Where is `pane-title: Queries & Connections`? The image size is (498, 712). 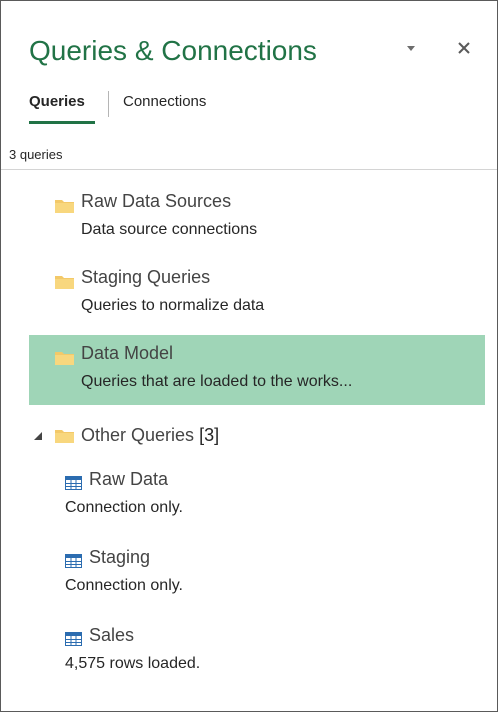
pane-title: Queries & Connections is located at coordinates (173, 50).